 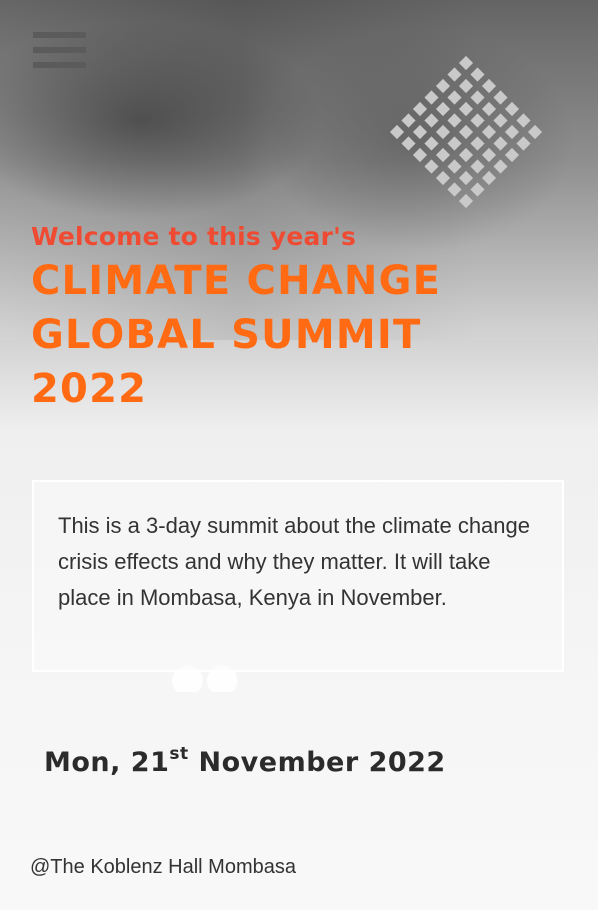 I want to click on event-date-day: Mon, 21, so click(x=107, y=762).